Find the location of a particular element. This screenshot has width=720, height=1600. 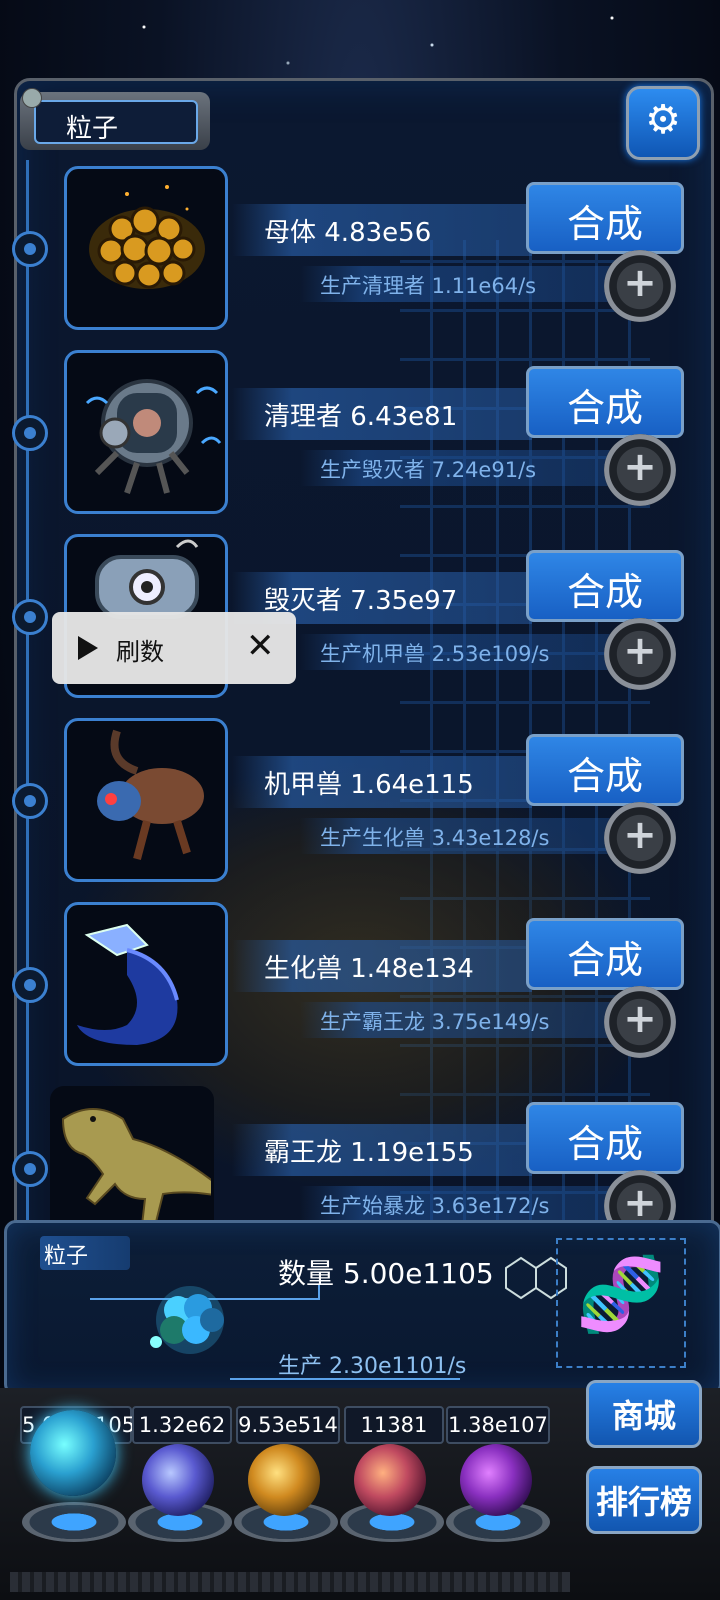

creature-name: 霸王龙 1.19e155 is located at coordinates (369, 1153).